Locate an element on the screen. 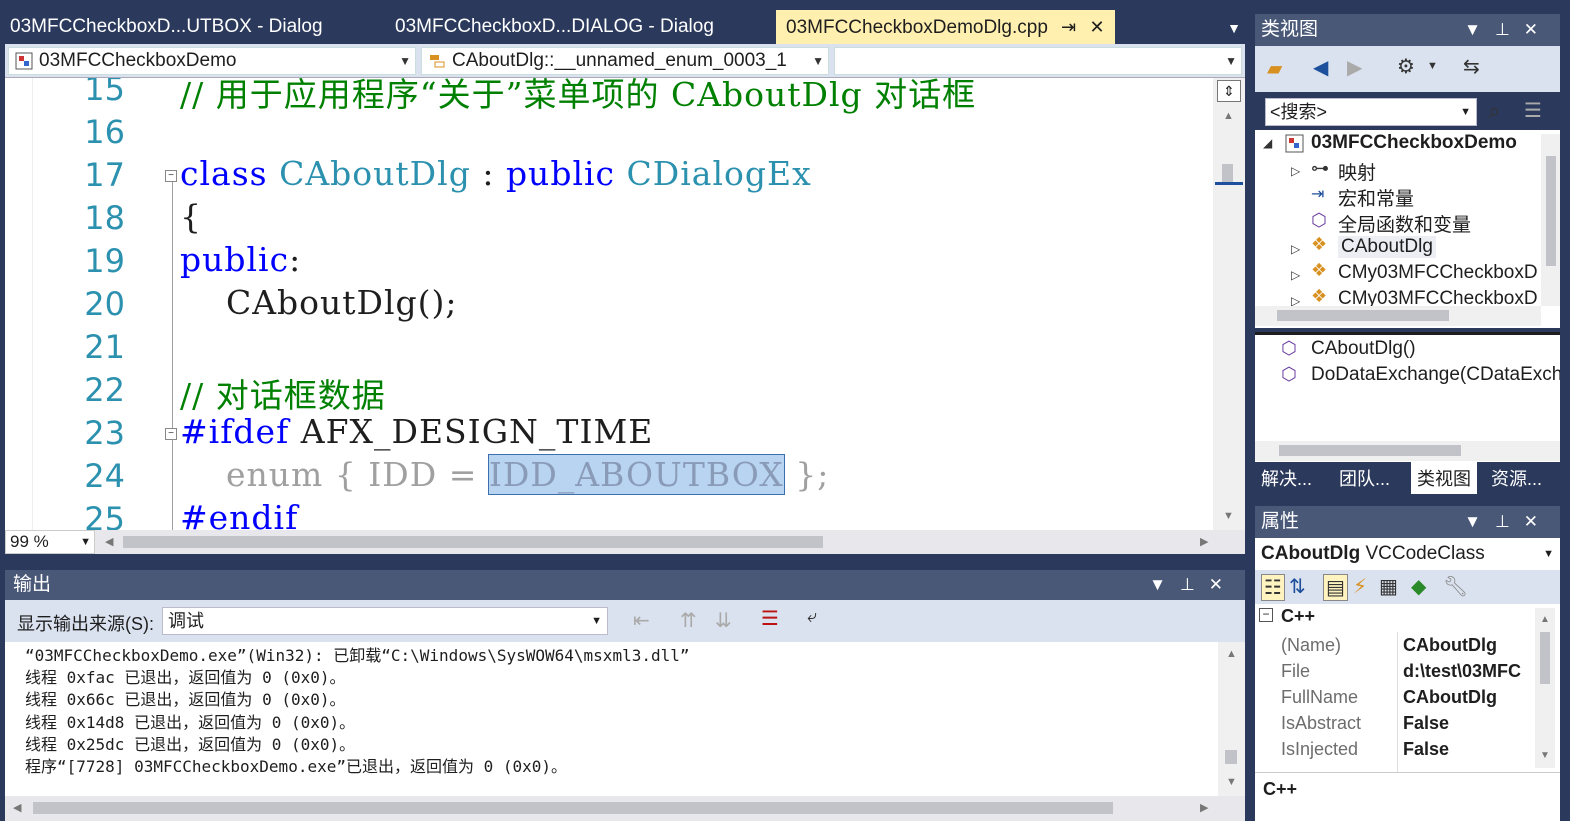  pin-icon: ⇥ is located at coordinates (1068, 27).